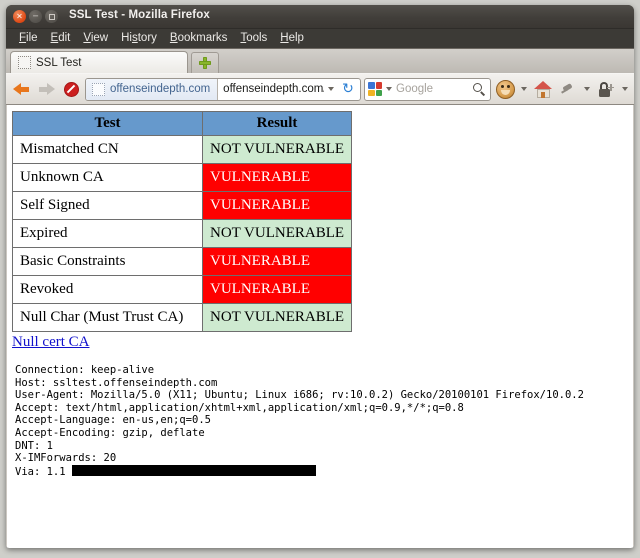 This screenshot has height=558, width=640. Describe the element at coordinates (432, 89) in the screenshot. I see `search-input: Google` at that location.